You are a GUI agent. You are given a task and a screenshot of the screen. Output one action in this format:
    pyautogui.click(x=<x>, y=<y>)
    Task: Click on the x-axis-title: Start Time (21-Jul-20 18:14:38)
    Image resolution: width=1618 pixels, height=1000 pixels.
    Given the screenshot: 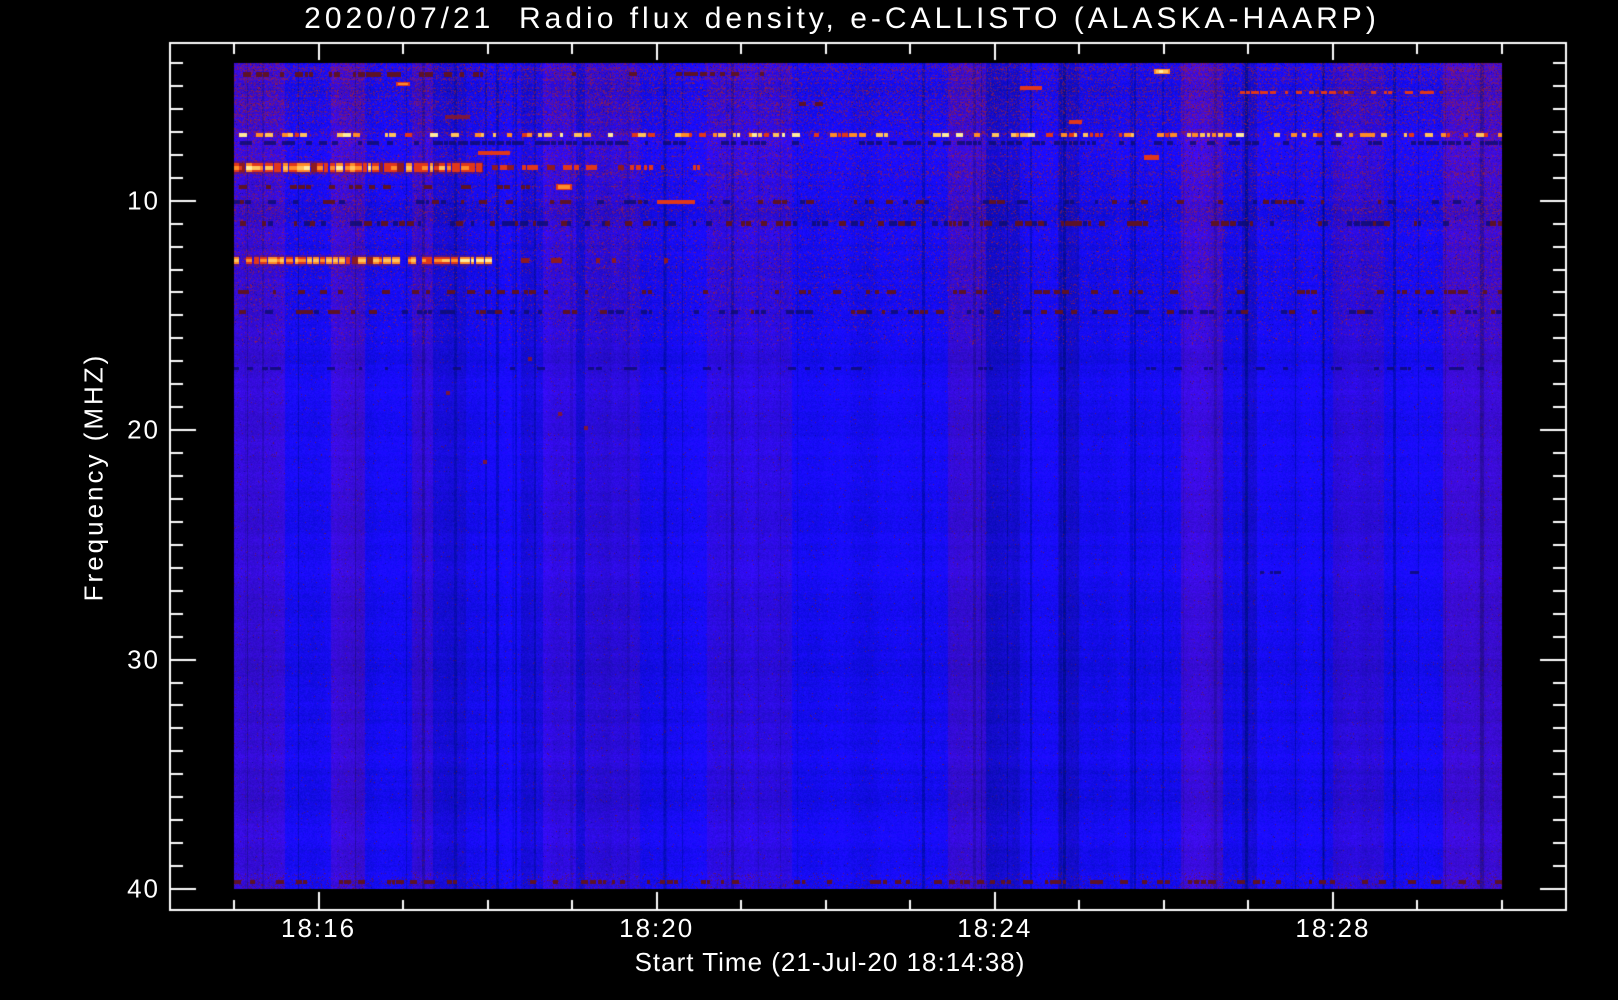 What is the action you would take?
    pyautogui.click(x=830, y=962)
    